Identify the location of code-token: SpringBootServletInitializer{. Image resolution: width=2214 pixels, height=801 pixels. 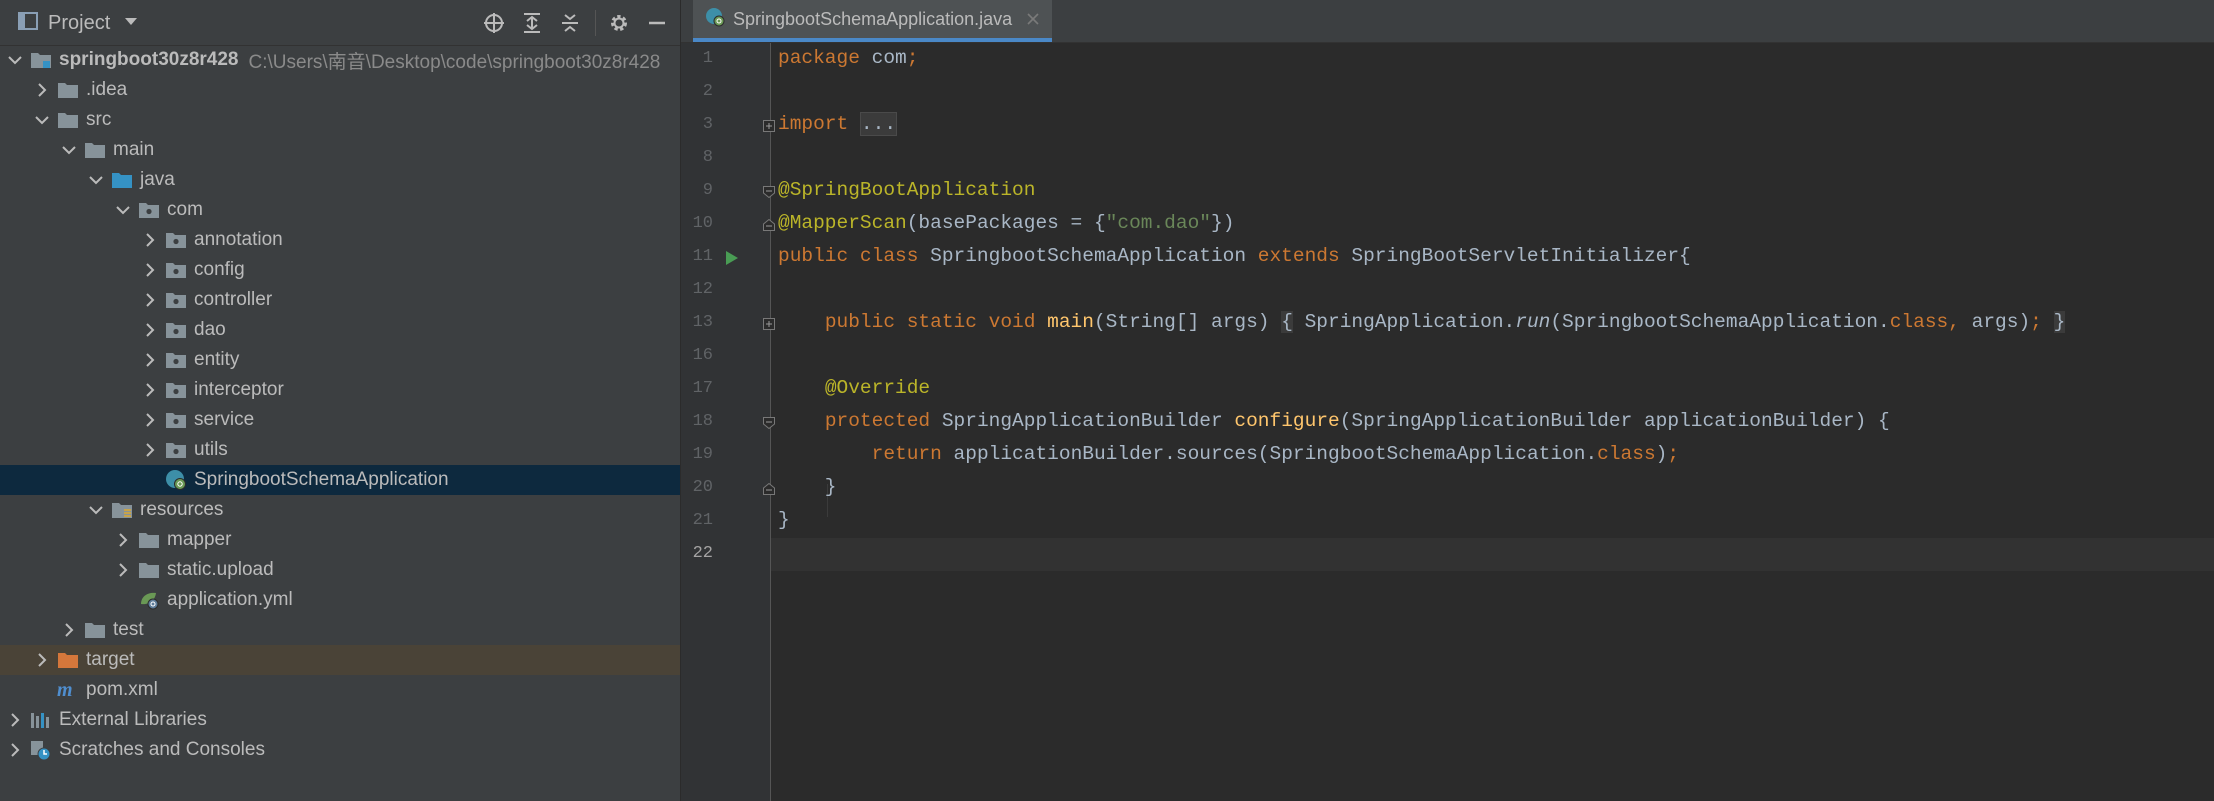
(1521, 256).